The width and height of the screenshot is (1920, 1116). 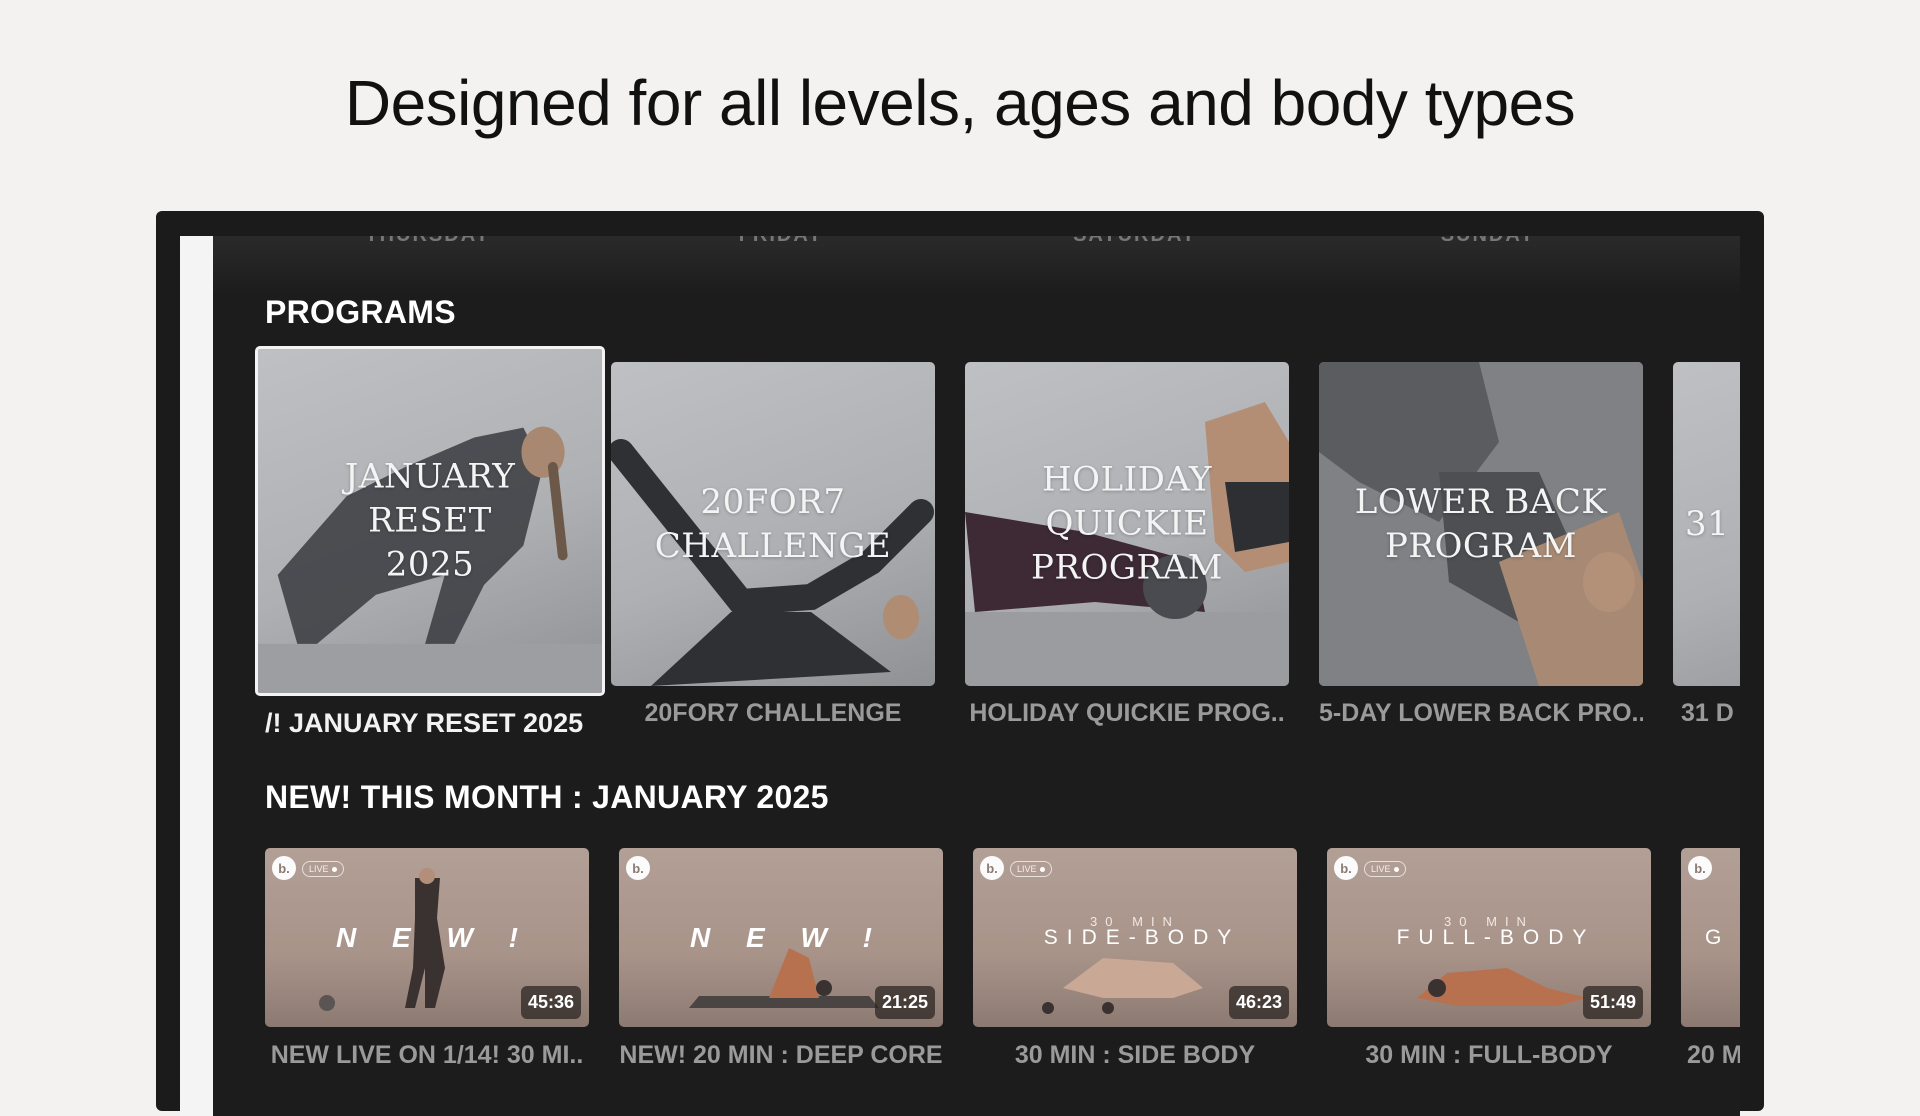 What do you see at coordinates (773, 713) in the screenshot?
I see `program-caption: 20FOR7 CHALLENGE` at bounding box center [773, 713].